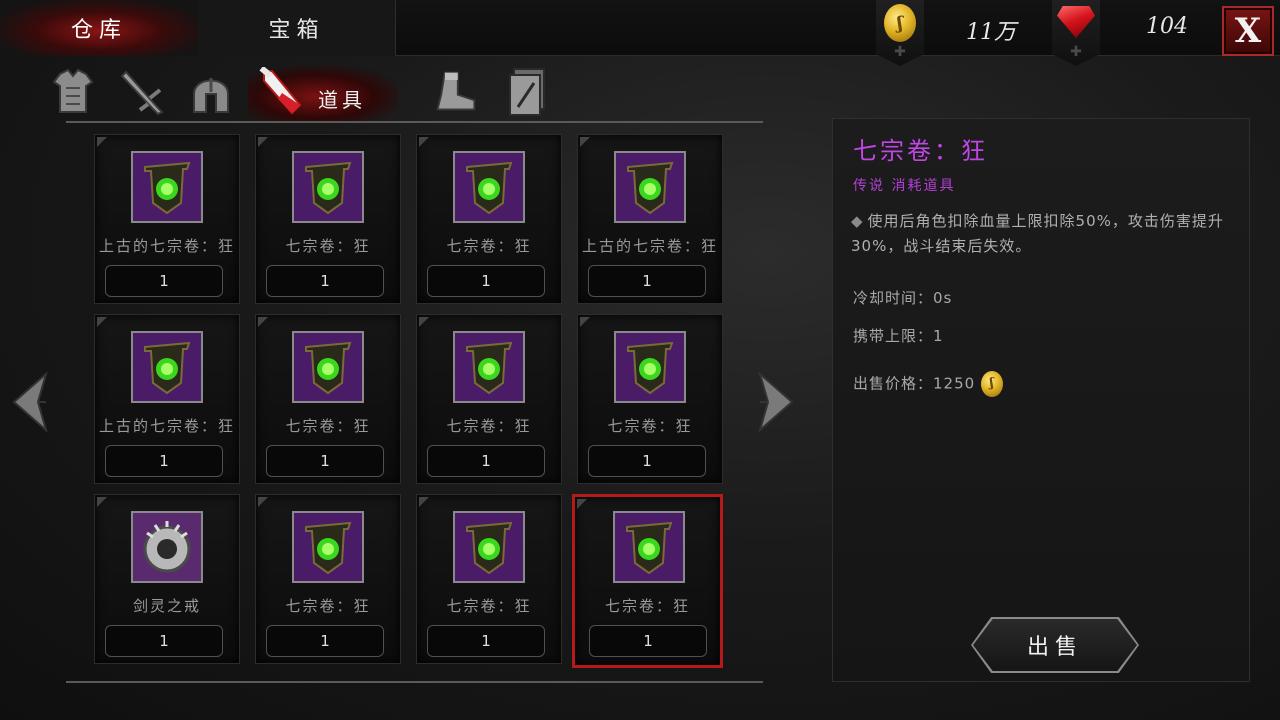  I want to click on sell-price-value: 1250, so click(954, 383).